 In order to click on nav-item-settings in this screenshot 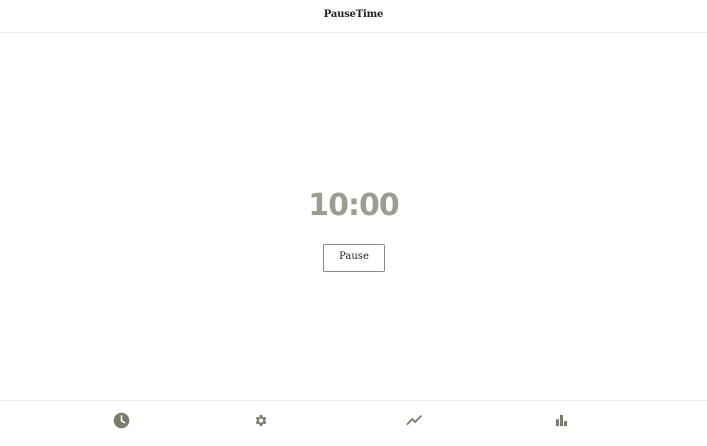, I will do `click(260, 420)`.